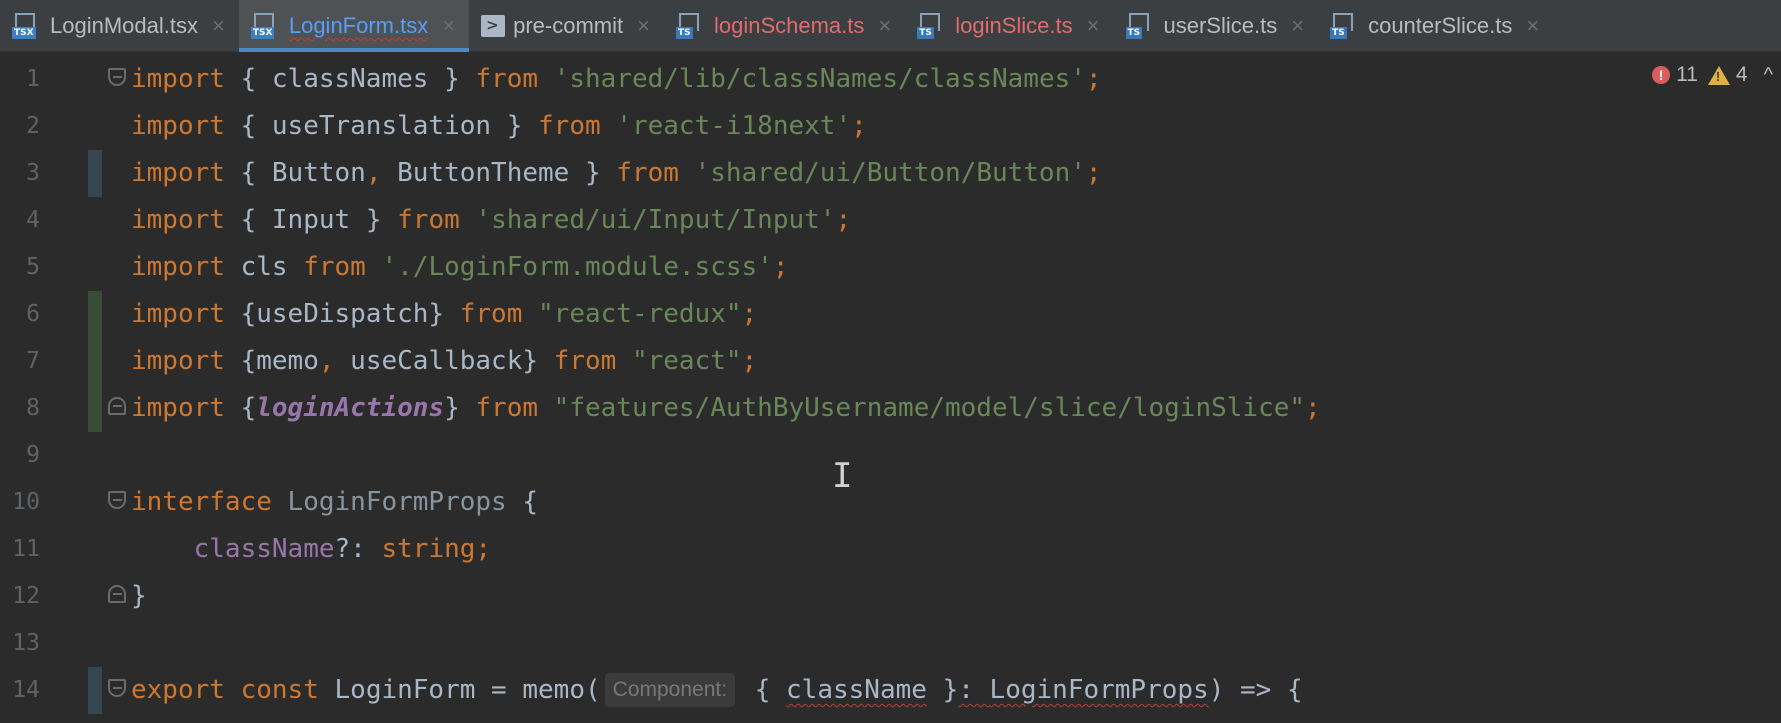  I want to click on tab-loginschema-ts: TS loginSchema.ts ×, so click(784, 26).